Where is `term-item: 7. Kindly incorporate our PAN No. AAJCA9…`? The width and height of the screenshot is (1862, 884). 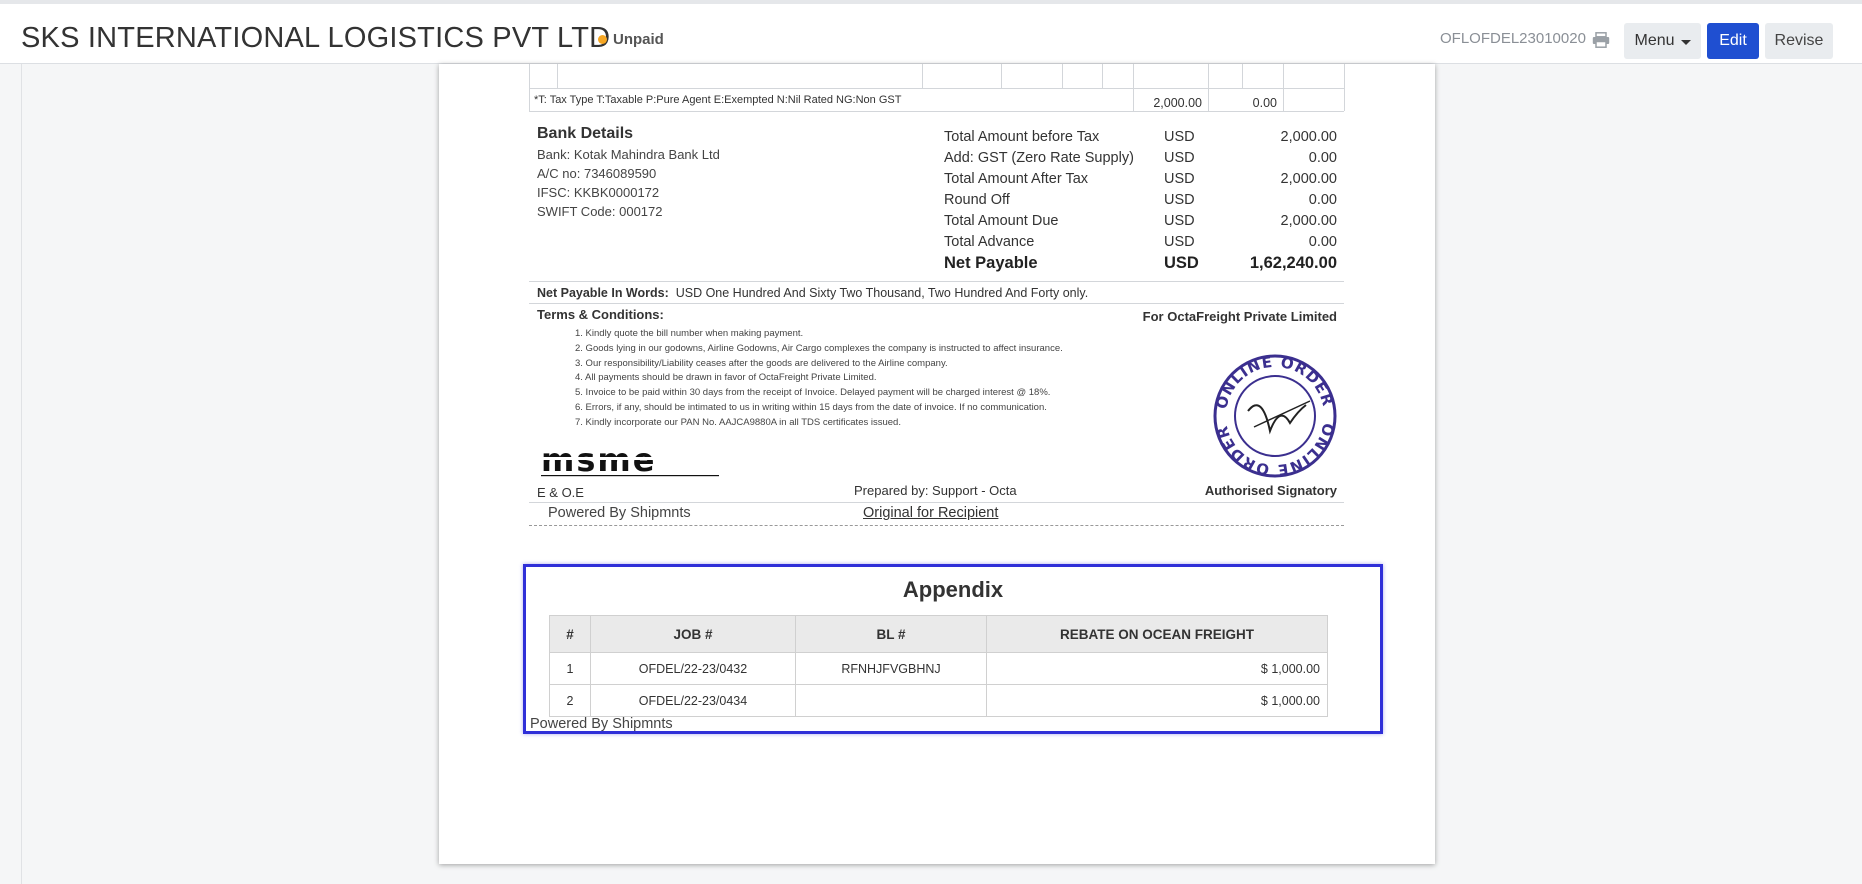 term-item: 7. Kindly incorporate our PAN No. AAJCA9… is located at coordinates (738, 422).